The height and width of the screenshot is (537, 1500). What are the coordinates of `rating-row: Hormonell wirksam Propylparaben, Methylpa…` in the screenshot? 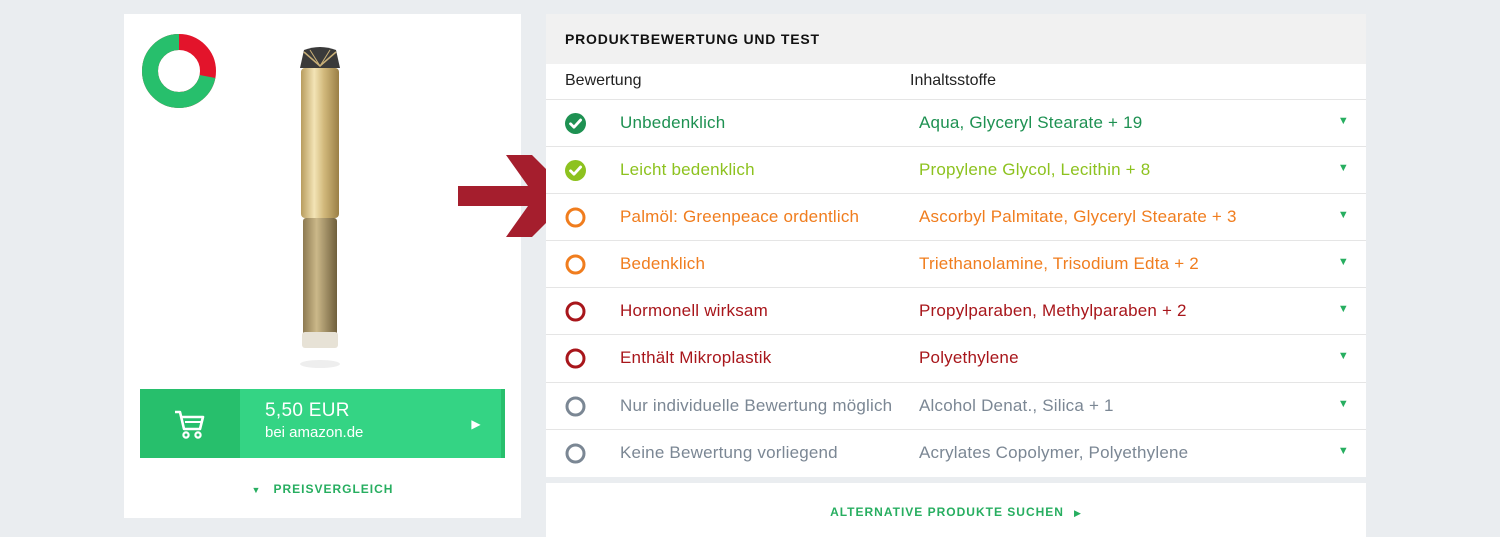 It's located at (956, 312).